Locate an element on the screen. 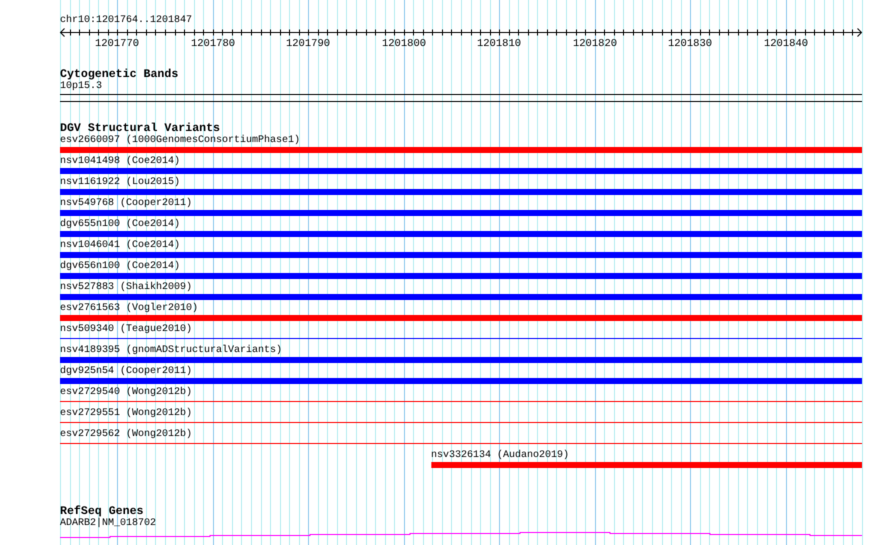  variant-label: esv2729562 (Wong2012b) is located at coordinates (126, 435).